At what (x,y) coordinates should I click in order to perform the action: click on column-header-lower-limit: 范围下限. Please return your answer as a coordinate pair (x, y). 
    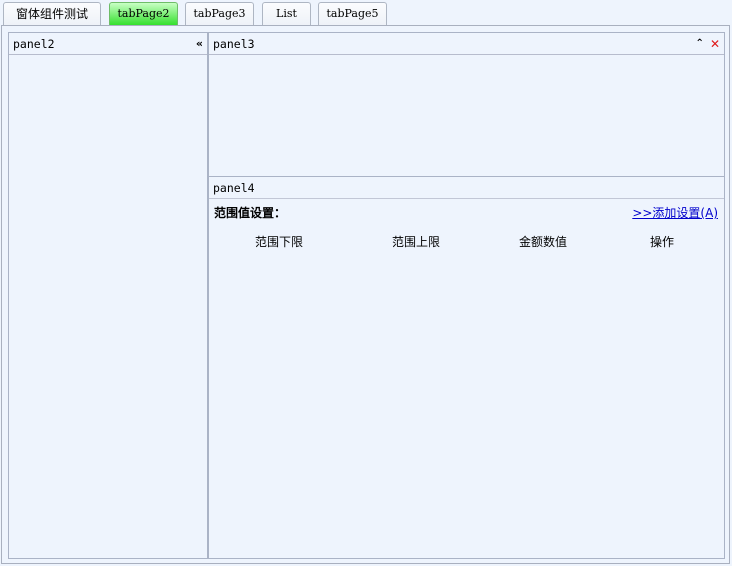
    Looking at the image, I should click on (279, 242).